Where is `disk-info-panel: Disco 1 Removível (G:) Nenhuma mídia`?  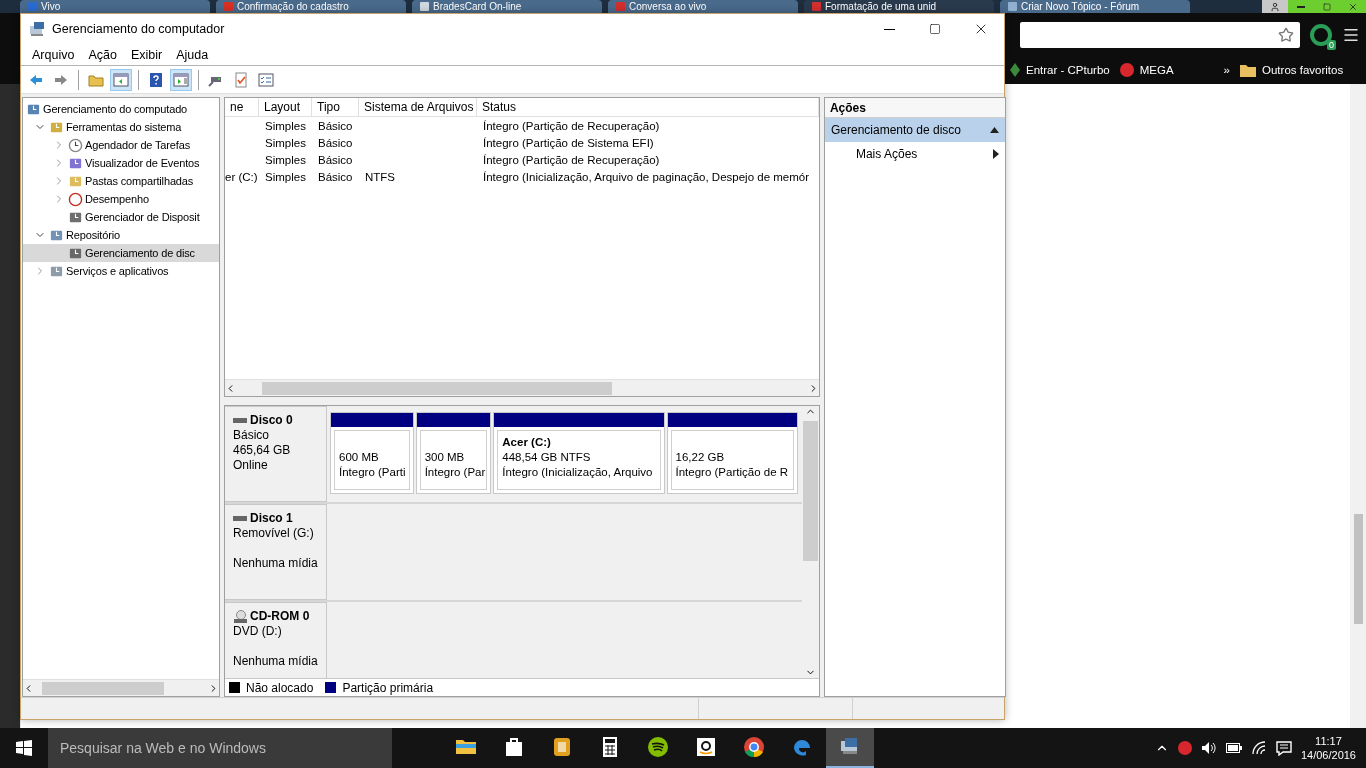
disk-info-panel: Disco 1 Removível (G:) Nenhuma mídia is located at coordinates (276, 552).